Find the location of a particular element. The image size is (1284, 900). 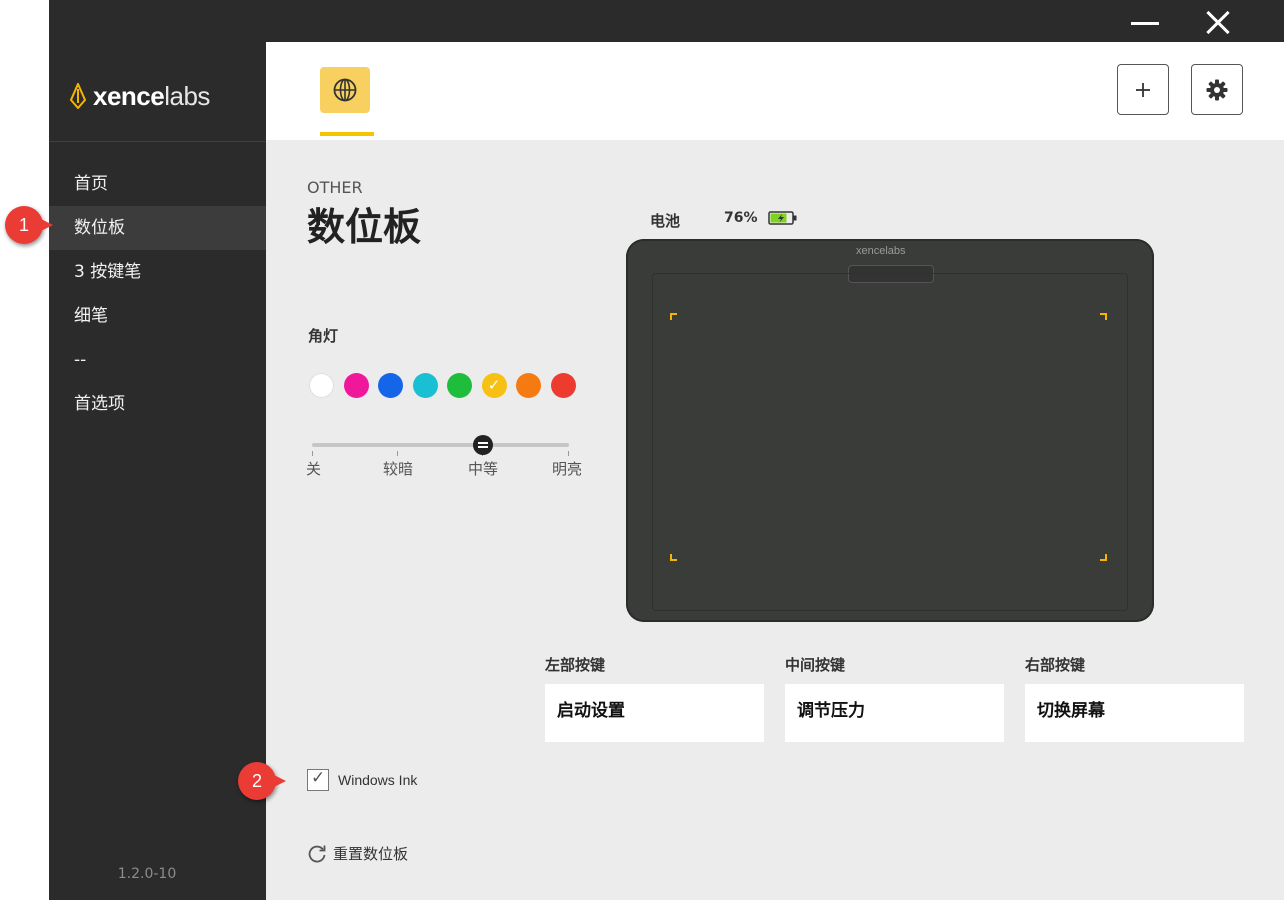

globe-icon is located at coordinates (345, 90).